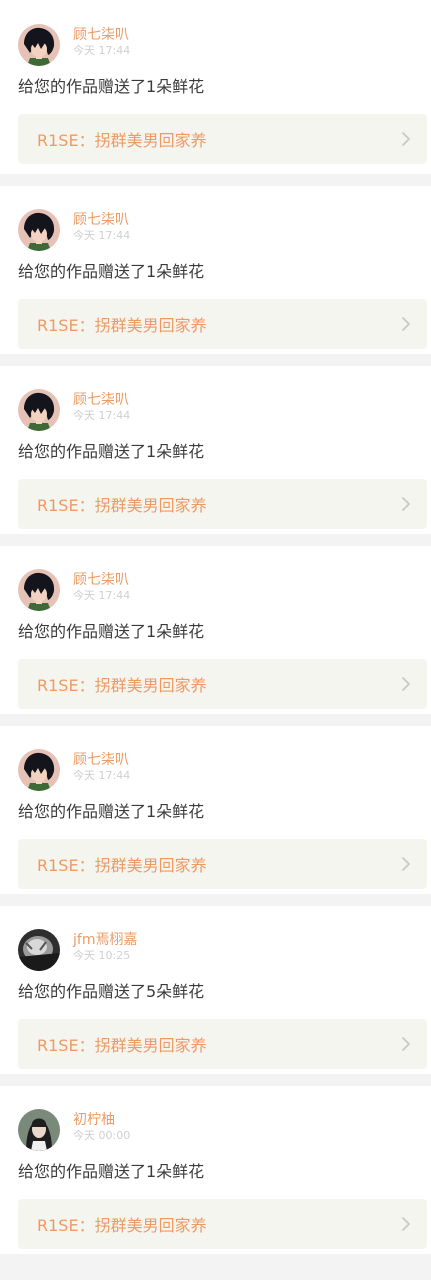  What do you see at coordinates (39, 1130) in the screenshot?
I see `portrait-avatar-icon` at bounding box center [39, 1130].